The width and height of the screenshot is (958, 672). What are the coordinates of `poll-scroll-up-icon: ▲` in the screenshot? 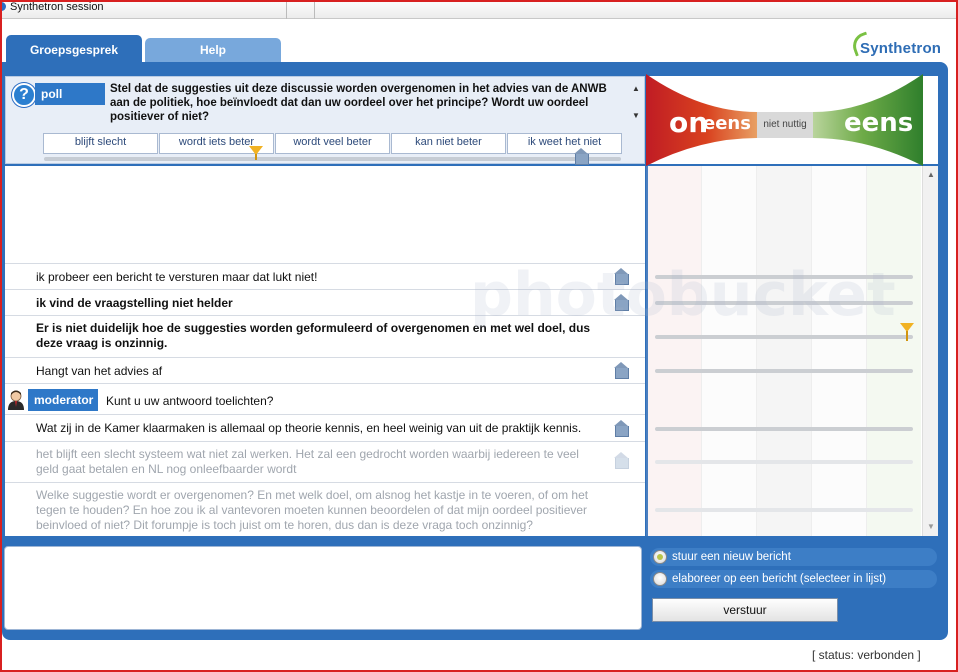 It's located at (636, 88).